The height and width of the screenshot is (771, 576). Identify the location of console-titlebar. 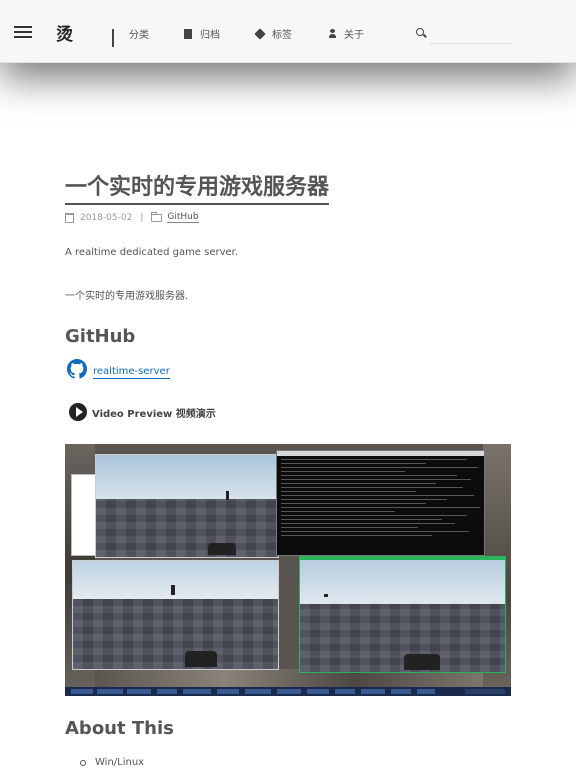
(380, 453).